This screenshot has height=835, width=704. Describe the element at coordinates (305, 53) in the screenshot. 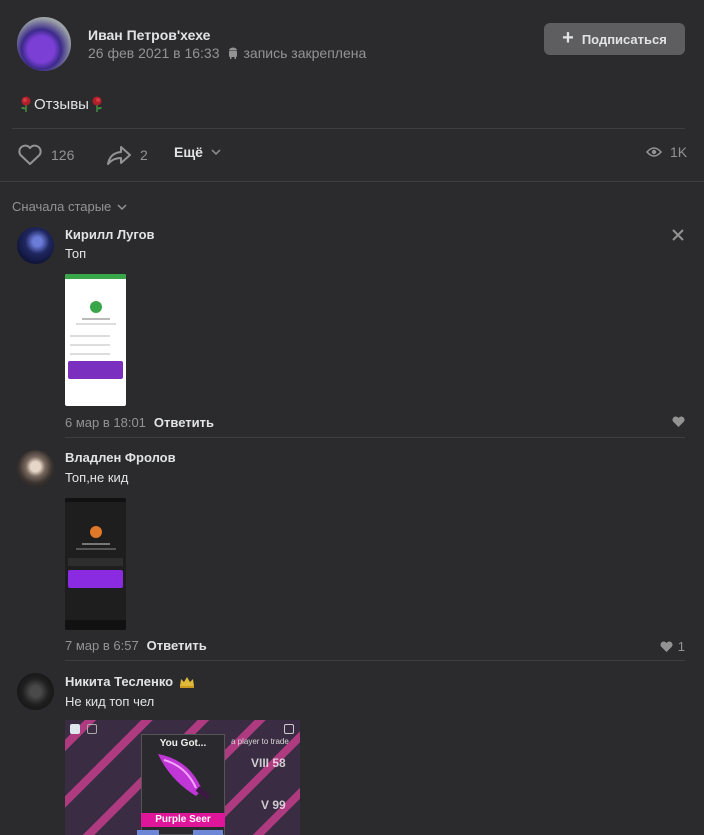

I see `pinned-label: запись закреплена` at that location.